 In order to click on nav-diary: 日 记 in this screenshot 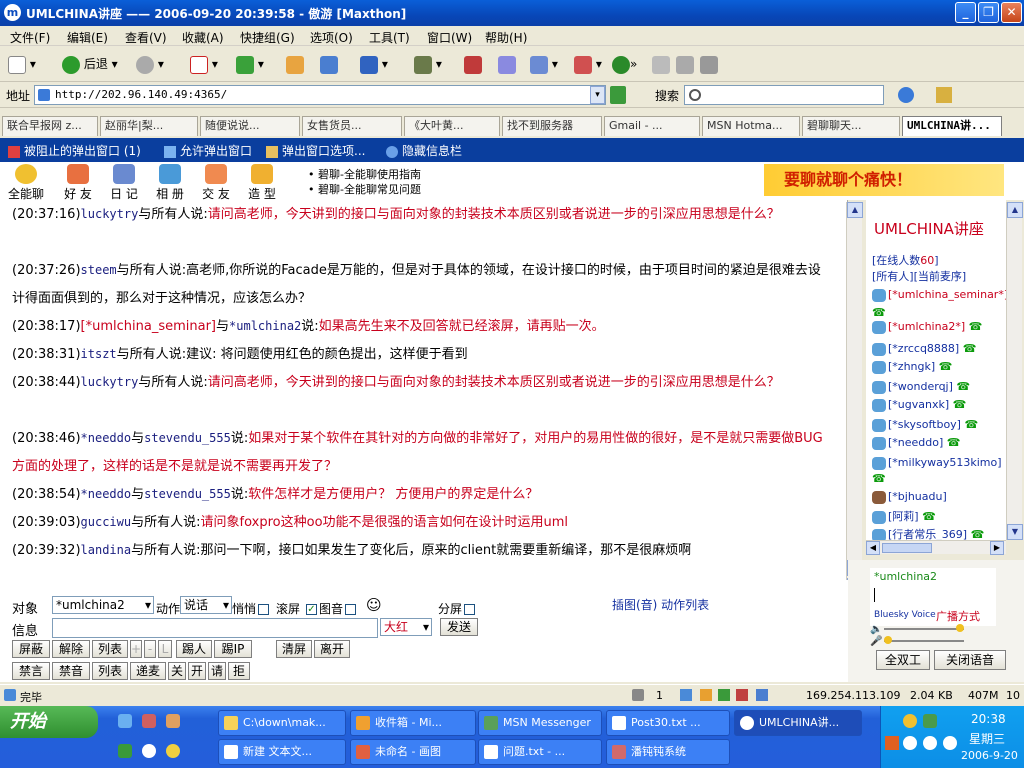, I will do `click(124, 183)`.